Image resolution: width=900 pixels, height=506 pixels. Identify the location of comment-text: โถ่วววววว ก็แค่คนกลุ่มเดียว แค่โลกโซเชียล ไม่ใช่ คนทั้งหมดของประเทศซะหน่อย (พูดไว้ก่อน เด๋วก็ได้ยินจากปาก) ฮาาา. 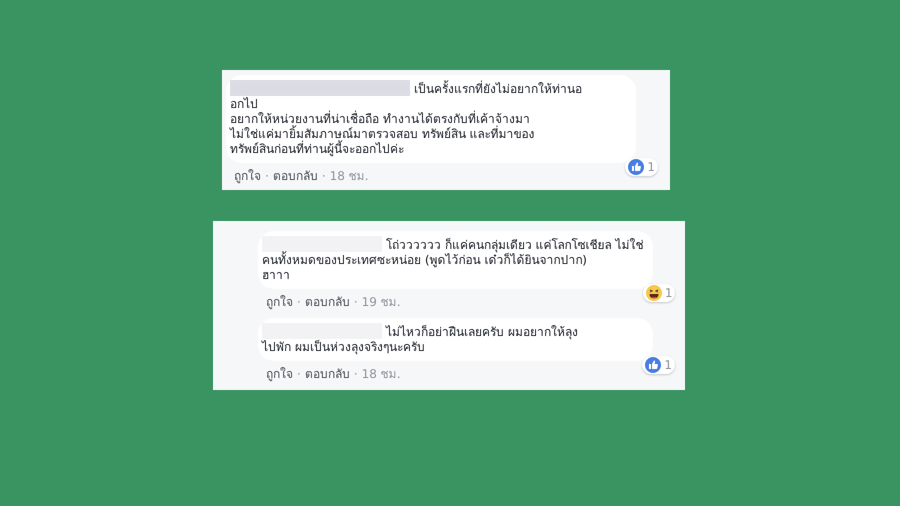
(453, 260).